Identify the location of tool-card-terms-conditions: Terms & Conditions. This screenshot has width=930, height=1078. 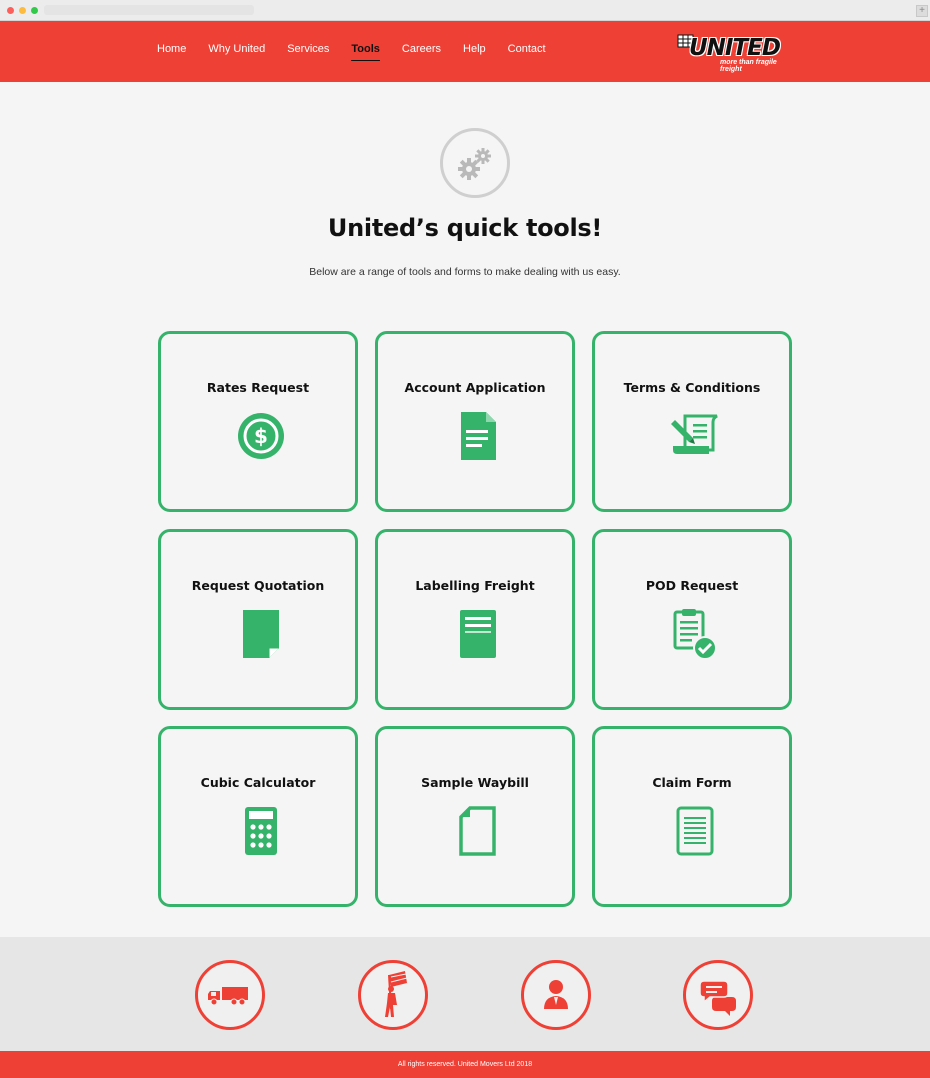
(692, 421).